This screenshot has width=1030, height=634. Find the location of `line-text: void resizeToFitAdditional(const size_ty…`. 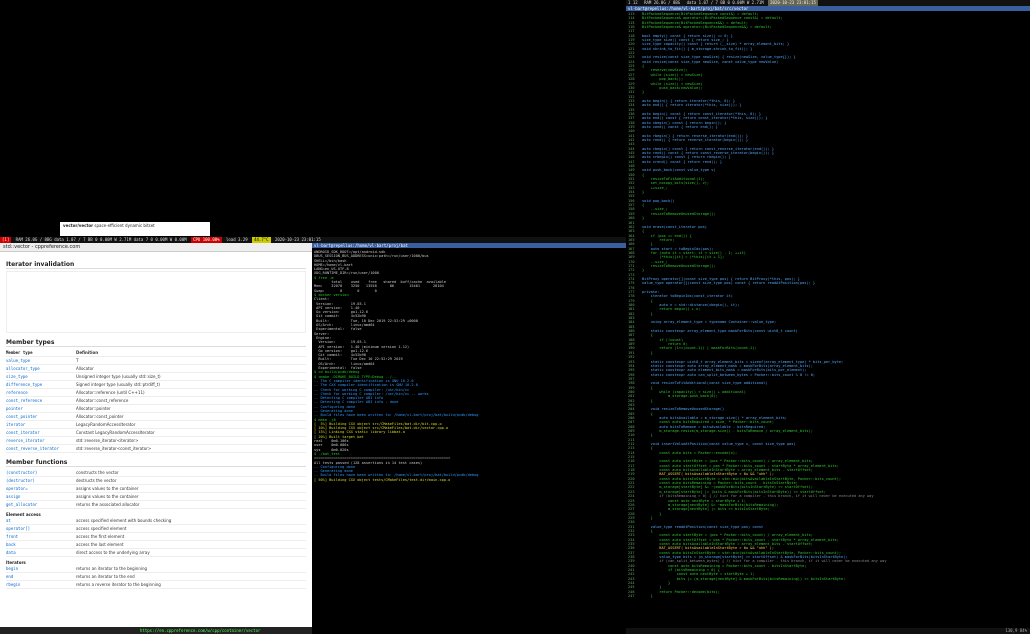

line-text: void resizeToFitAdditional(const size_ty… is located at coordinates (705, 383).